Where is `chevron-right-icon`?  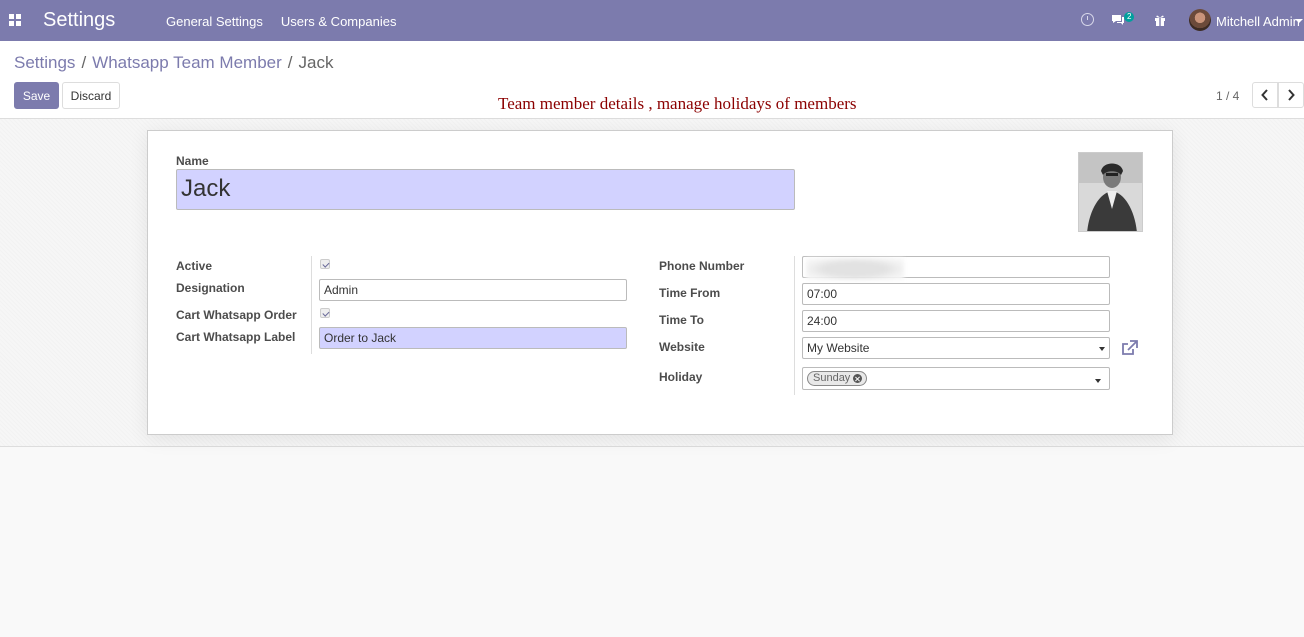
chevron-right-icon is located at coordinates (1291, 95).